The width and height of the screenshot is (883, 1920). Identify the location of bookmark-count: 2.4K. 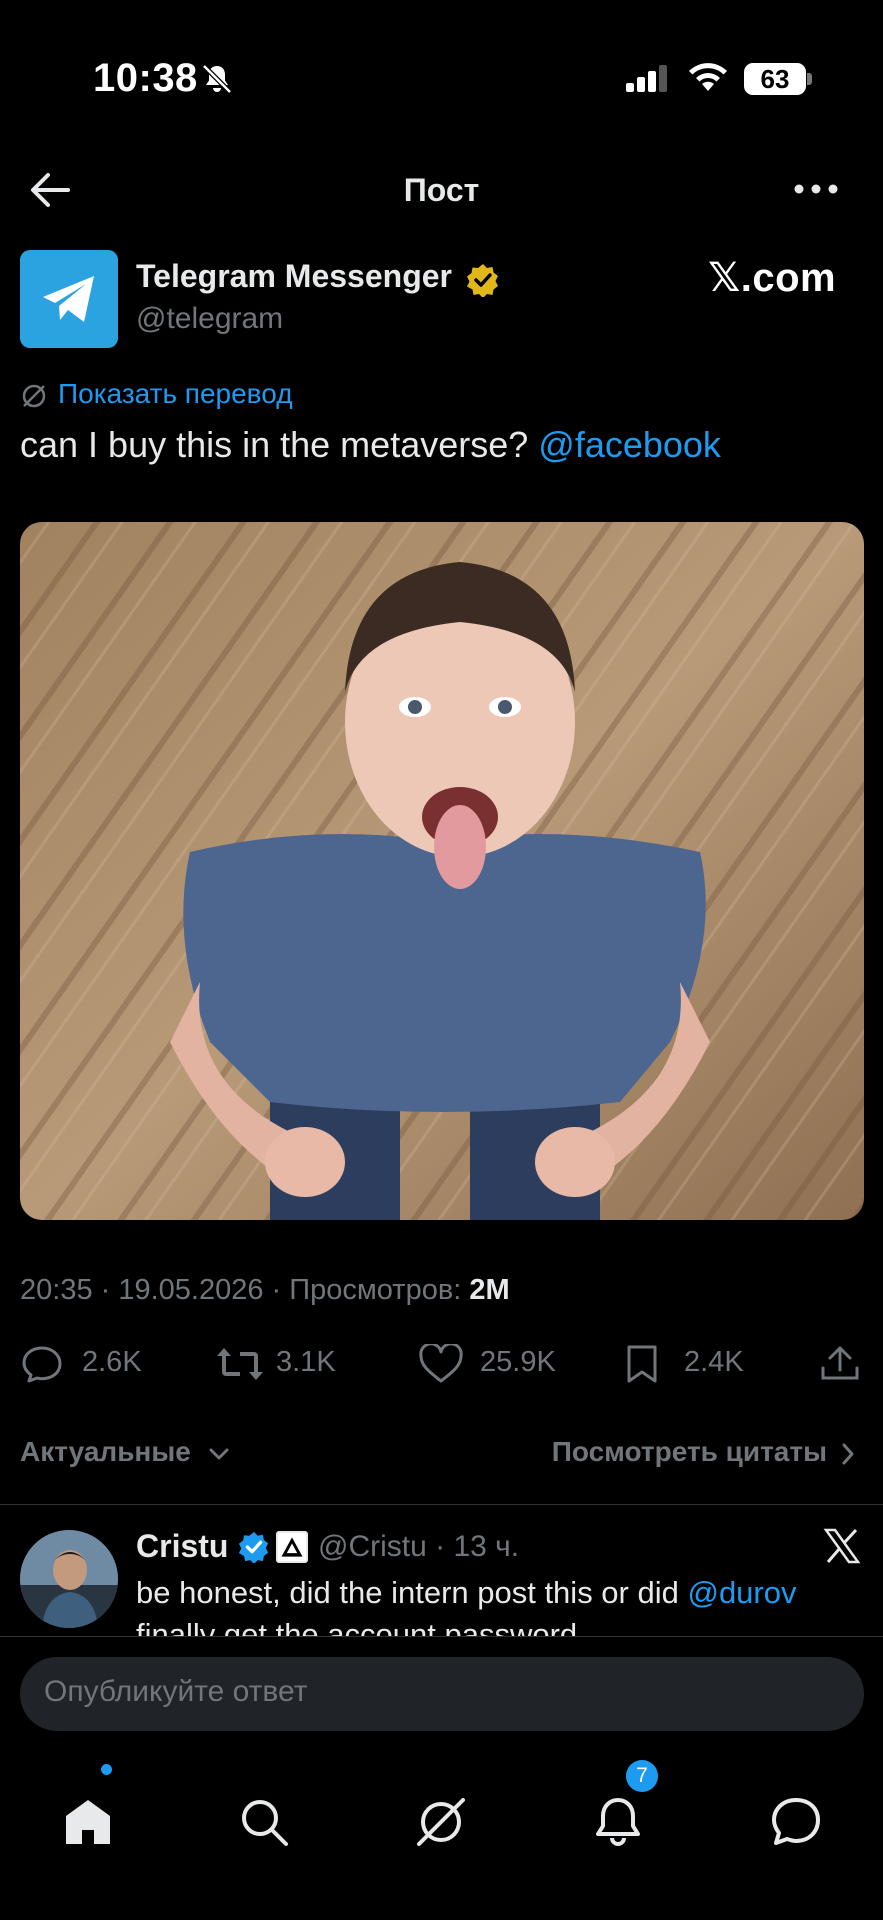
(714, 1362).